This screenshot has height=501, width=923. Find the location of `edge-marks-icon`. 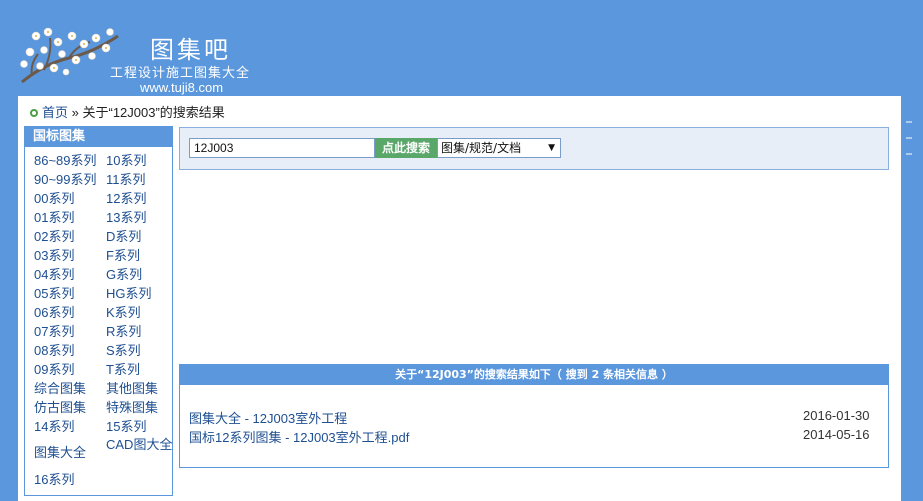

edge-marks-icon is located at coordinates (909, 138).